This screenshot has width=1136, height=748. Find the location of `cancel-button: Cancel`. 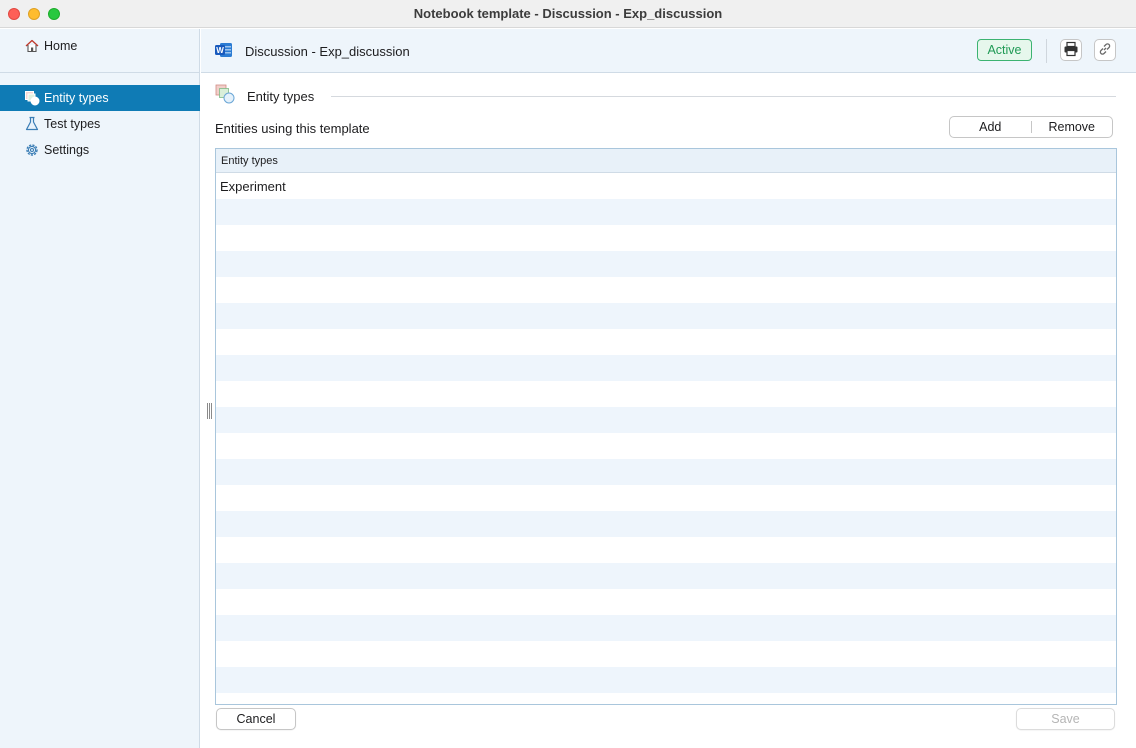

cancel-button: Cancel is located at coordinates (256, 719).